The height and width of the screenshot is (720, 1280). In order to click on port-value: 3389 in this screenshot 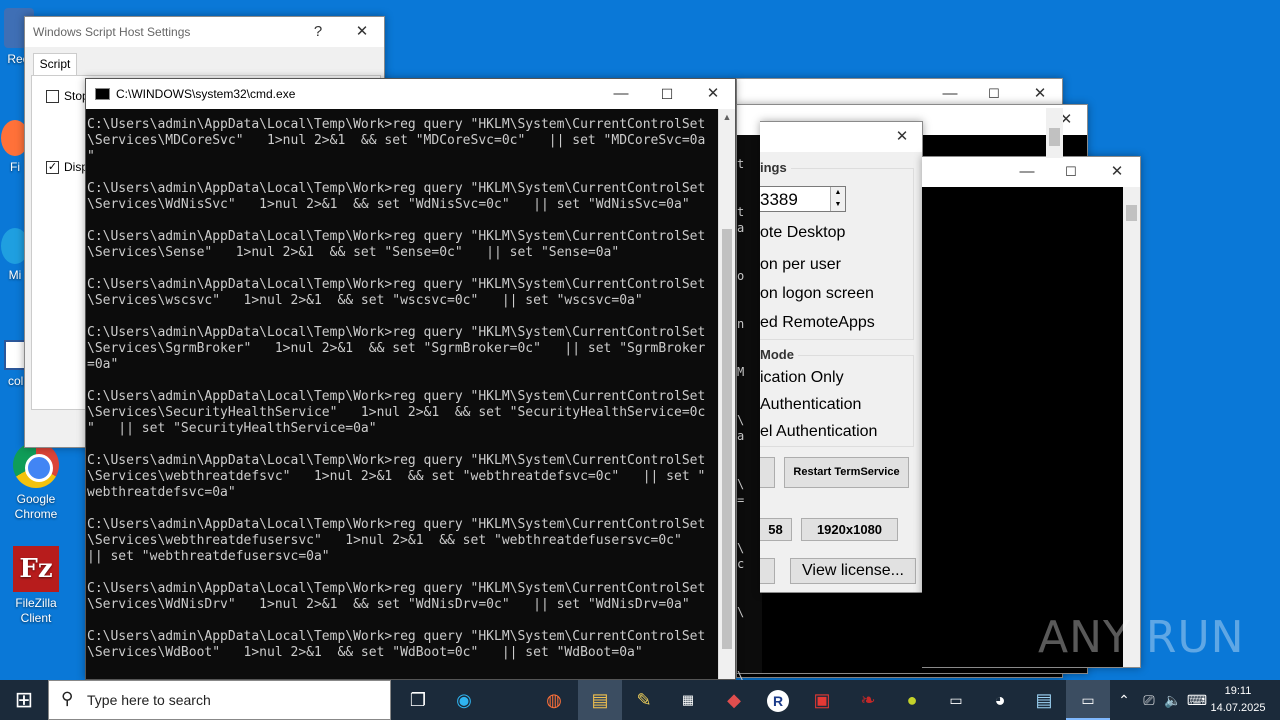, I will do `click(779, 199)`.